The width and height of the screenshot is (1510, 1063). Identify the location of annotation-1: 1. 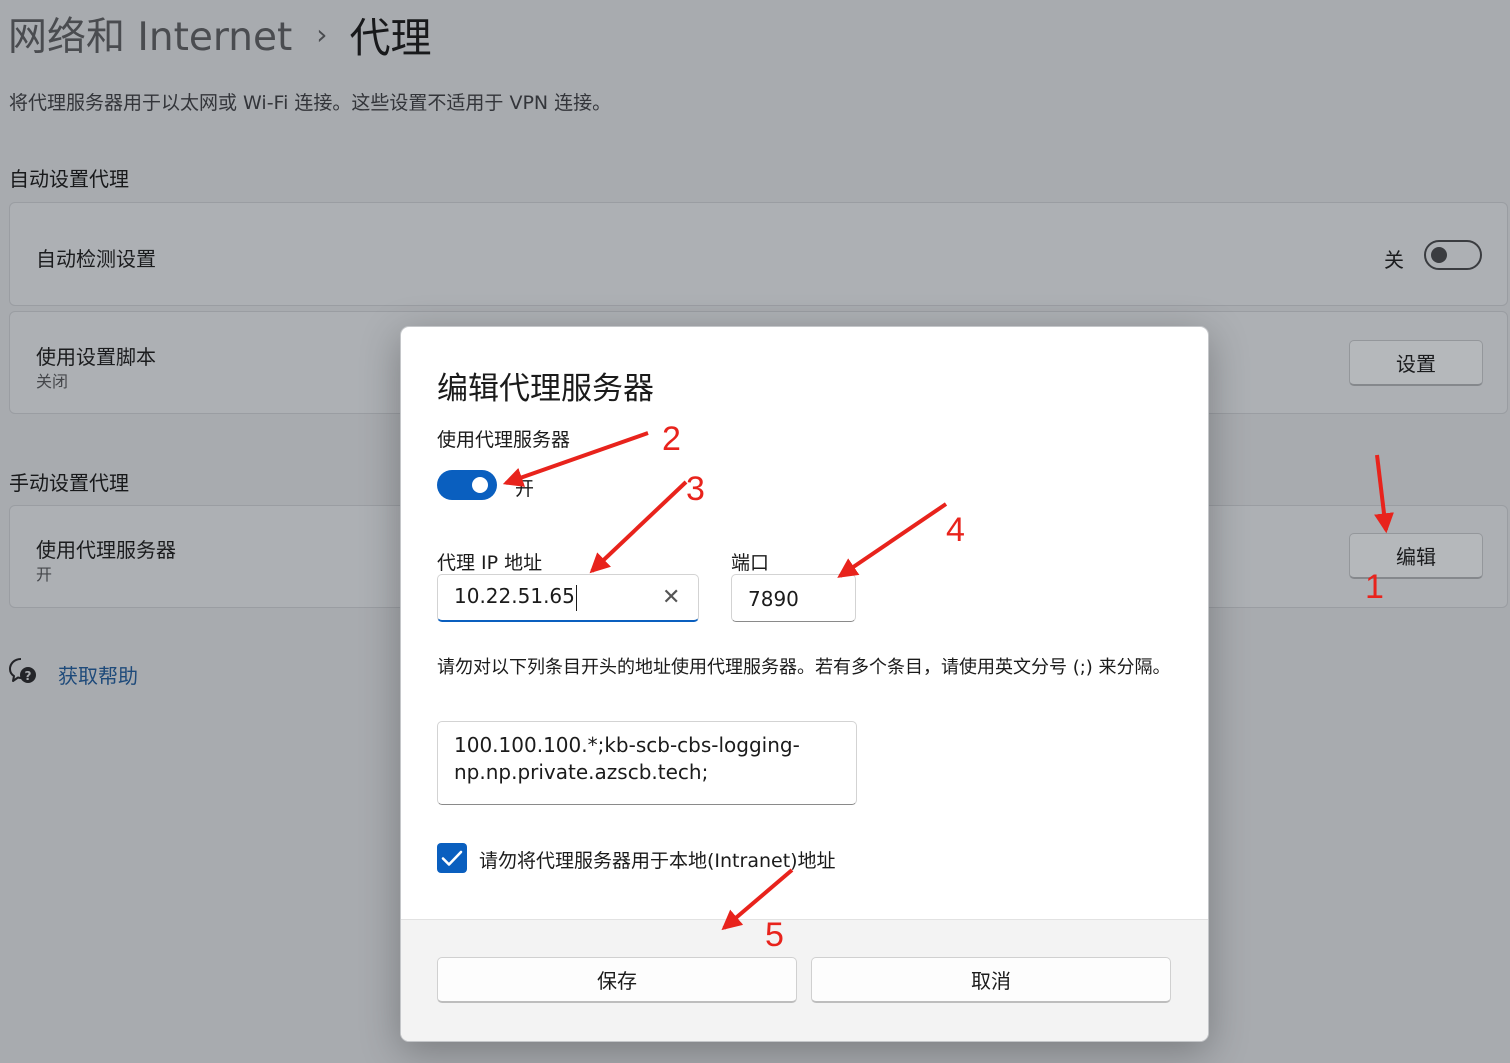
(1374, 587).